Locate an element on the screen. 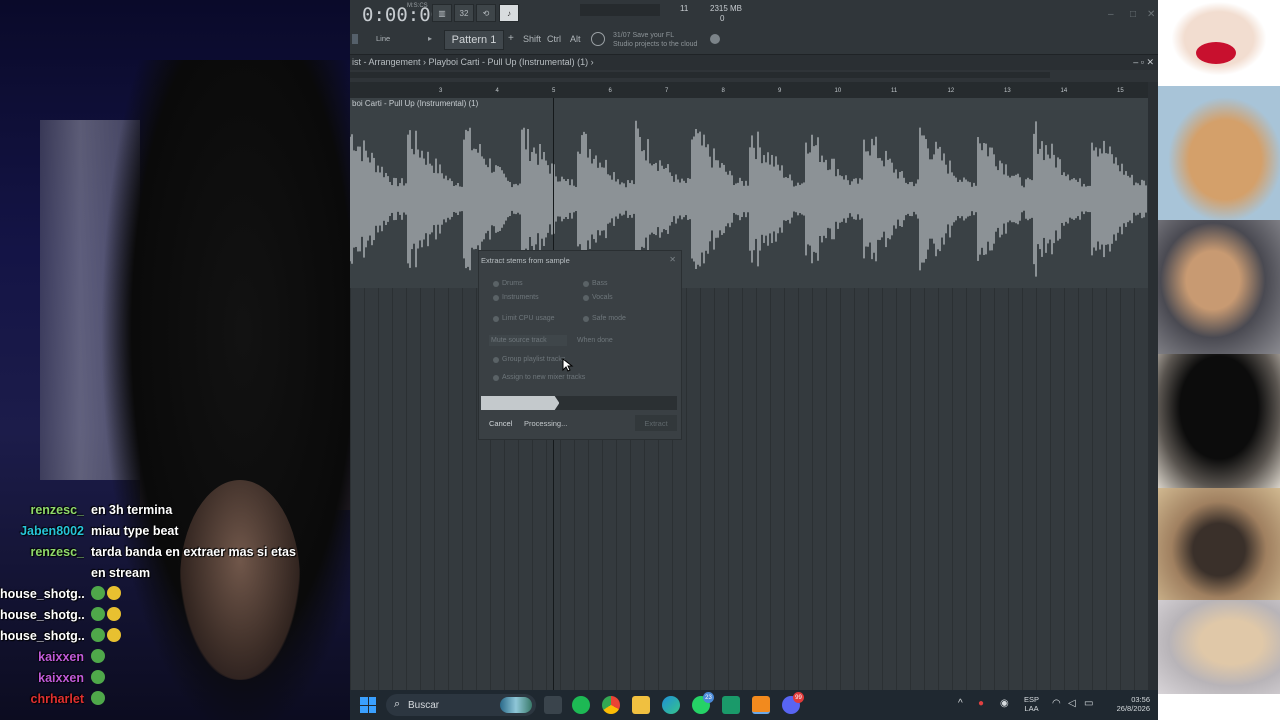 Image resolution: width=1280 pixels, height=720 pixels. limit-cpu-toggle: Limit CPU usage is located at coordinates (524, 318).